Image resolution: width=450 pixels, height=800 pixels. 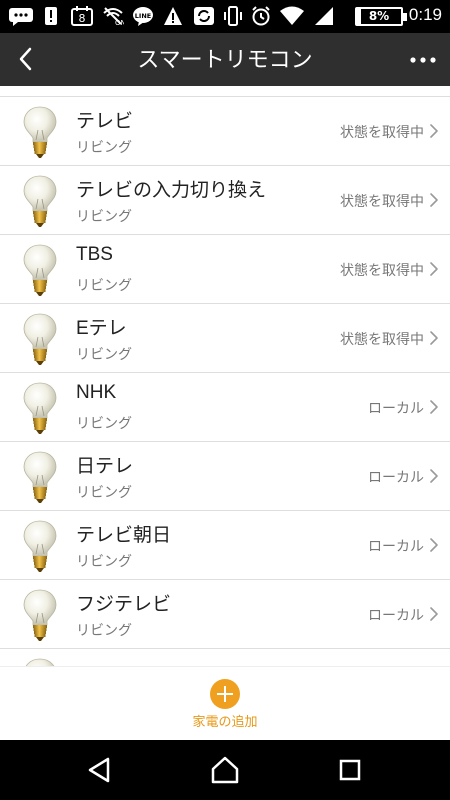 I want to click on device-row: フジテレビリビング ローカル, so click(x=225, y=614).